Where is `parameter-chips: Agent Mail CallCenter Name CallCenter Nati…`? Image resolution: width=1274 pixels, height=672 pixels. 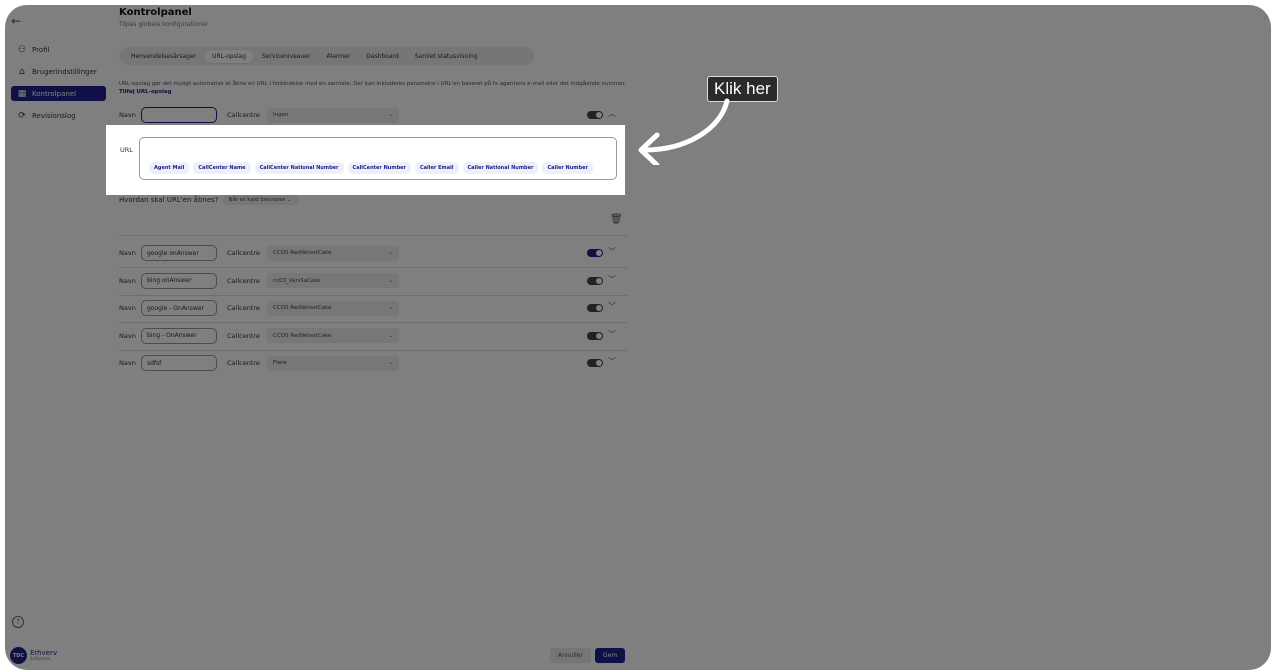
parameter-chips: Agent Mail CallCenter Name CallCenter Nati… is located at coordinates (371, 168).